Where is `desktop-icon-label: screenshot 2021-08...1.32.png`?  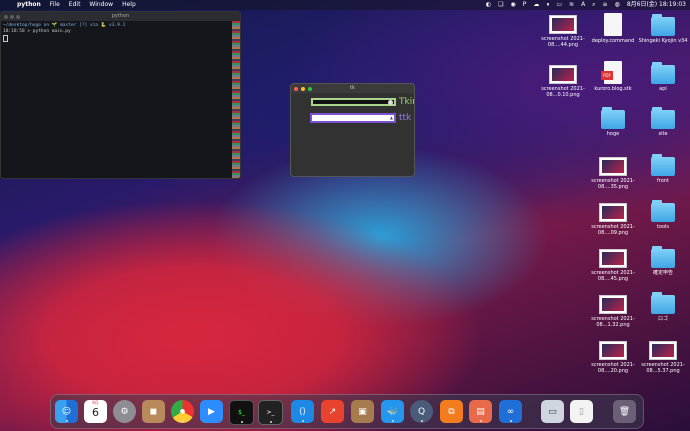
desktop-icon-label: screenshot 2021-08...1.32.png is located at coordinates (613, 322).